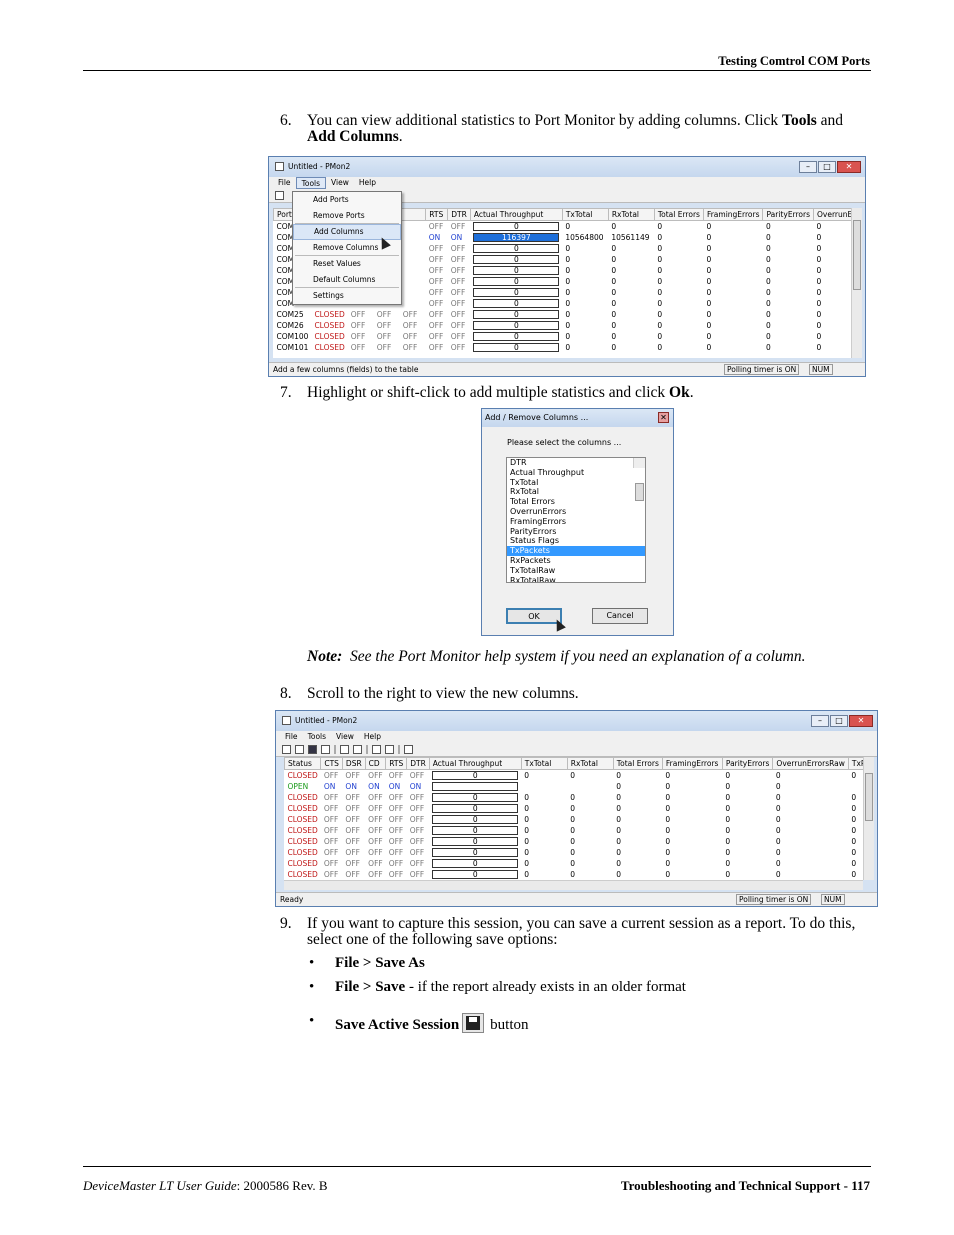  I want to click on close-icon: ✕, so click(663, 417).